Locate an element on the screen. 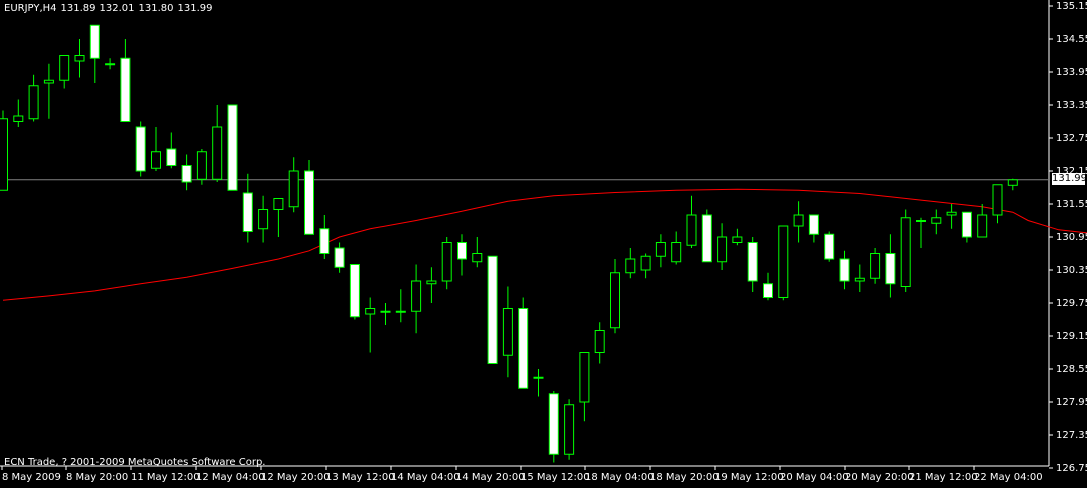  low-value: 131.80 is located at coordinates (156, 8).